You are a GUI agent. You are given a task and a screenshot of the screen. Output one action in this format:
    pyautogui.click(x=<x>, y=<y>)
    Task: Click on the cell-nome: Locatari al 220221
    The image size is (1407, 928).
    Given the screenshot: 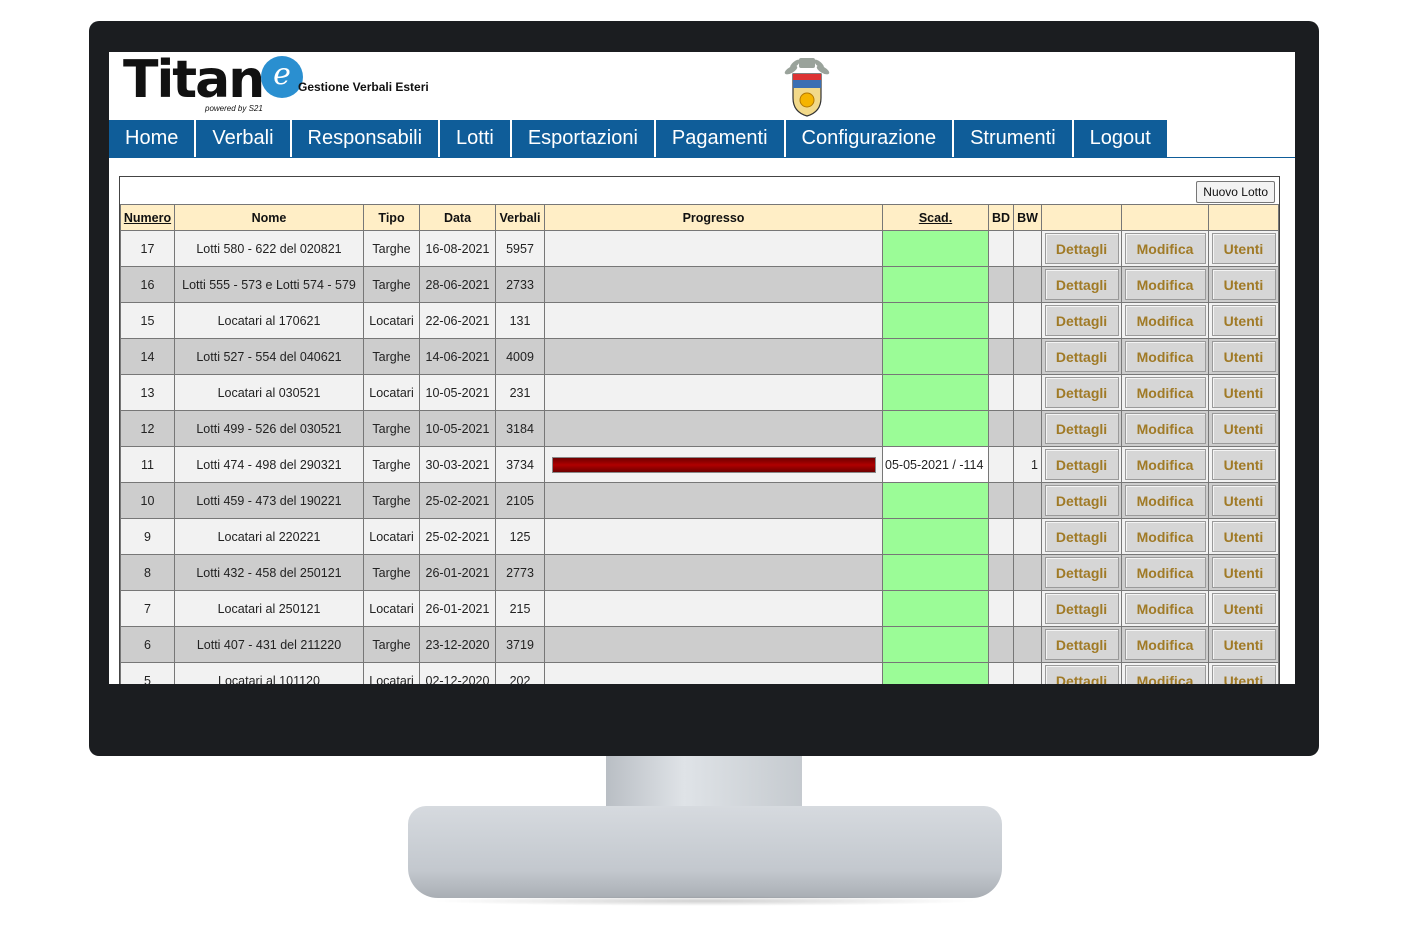 What is the action you would take?
    pyautogui.click(x=269, y=536)
    